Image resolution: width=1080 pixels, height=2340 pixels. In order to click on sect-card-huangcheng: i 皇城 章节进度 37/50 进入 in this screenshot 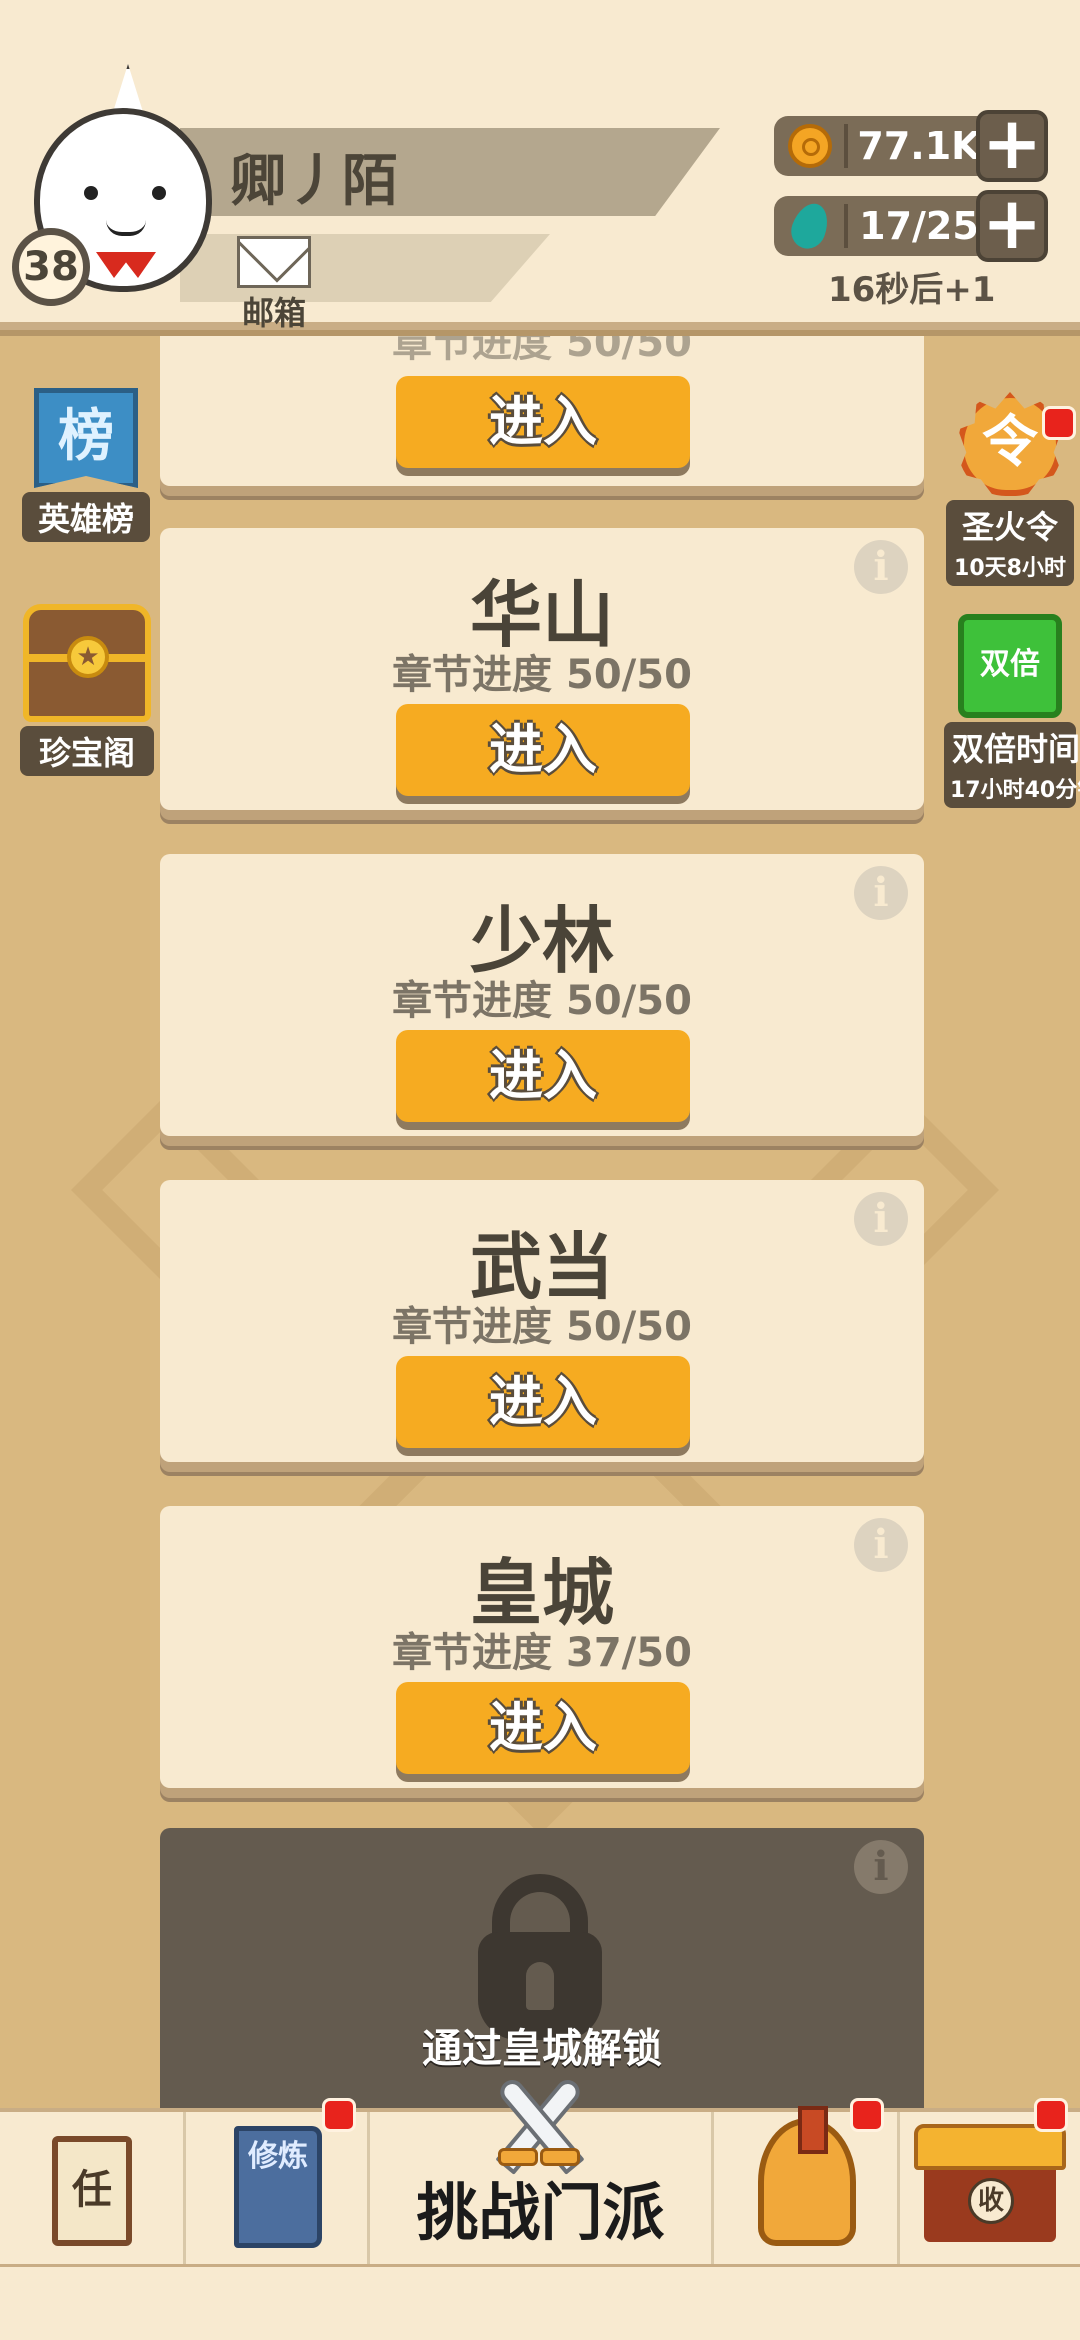, I will do `click(542, 1647)`.